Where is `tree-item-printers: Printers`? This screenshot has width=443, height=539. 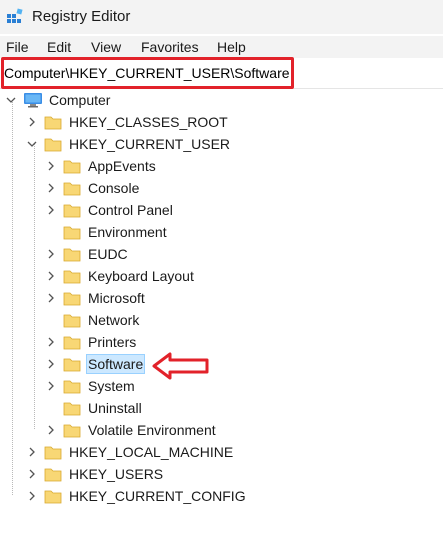 tree-item-printers: Printers is located at coordinates (91, 342).